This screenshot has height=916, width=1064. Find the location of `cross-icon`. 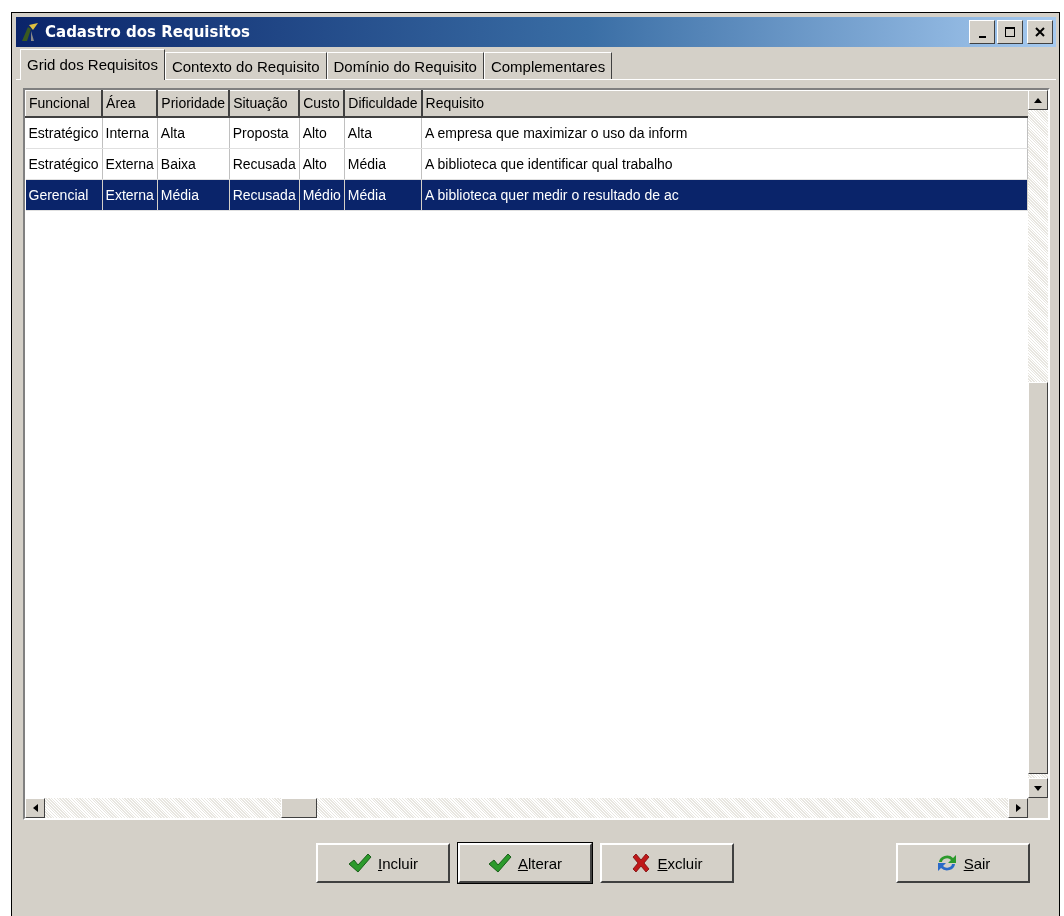

cross-icon is located at coordinates (641, 863).